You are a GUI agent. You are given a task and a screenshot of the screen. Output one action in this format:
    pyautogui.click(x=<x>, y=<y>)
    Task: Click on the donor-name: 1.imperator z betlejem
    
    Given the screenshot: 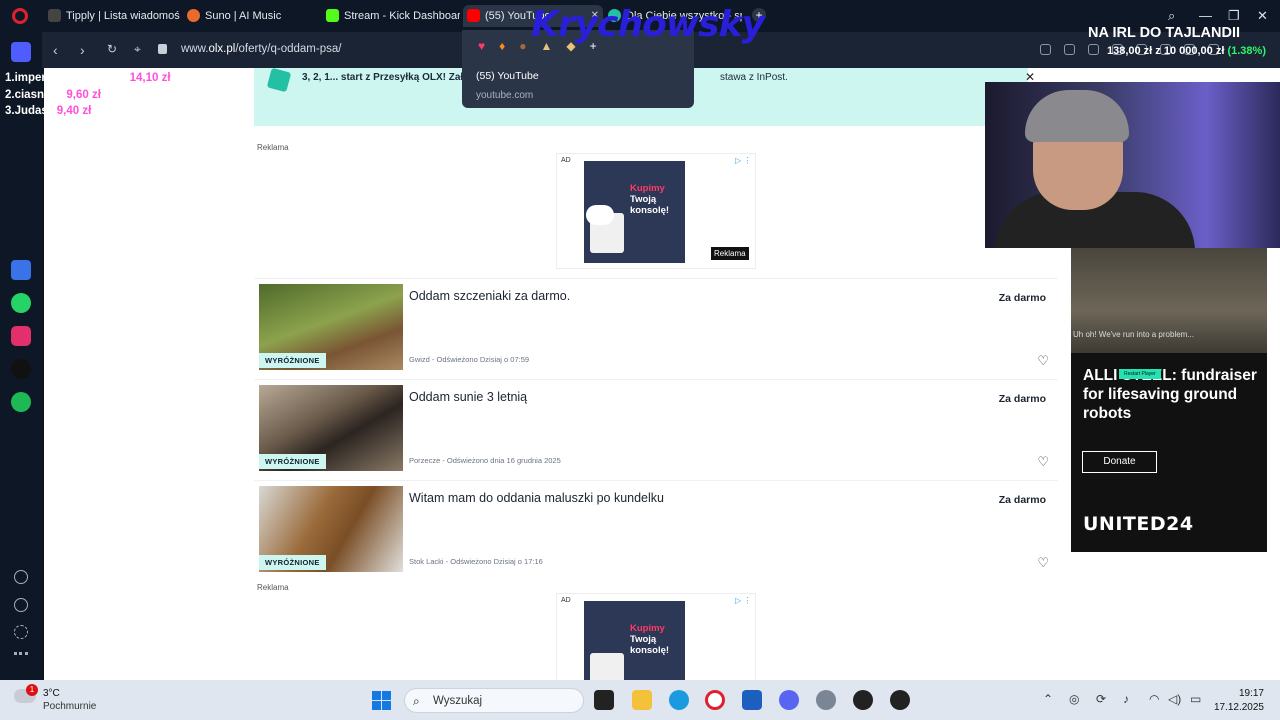 What is the action you would take?
    pyautogui.click(x=66, y=78)
    